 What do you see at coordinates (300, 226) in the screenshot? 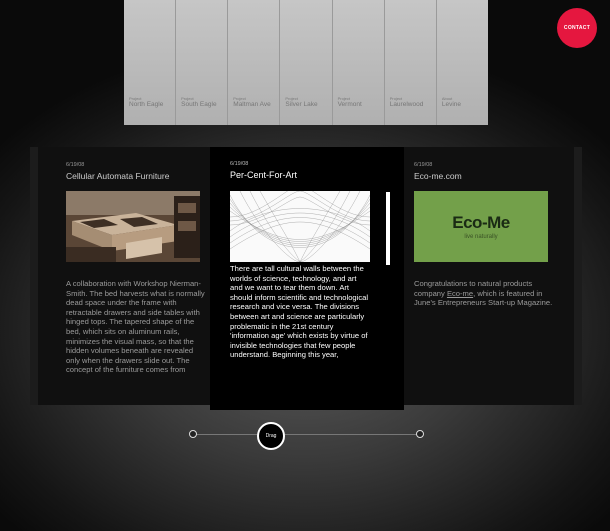
I see `art-image` at bounding box center [300, 226].